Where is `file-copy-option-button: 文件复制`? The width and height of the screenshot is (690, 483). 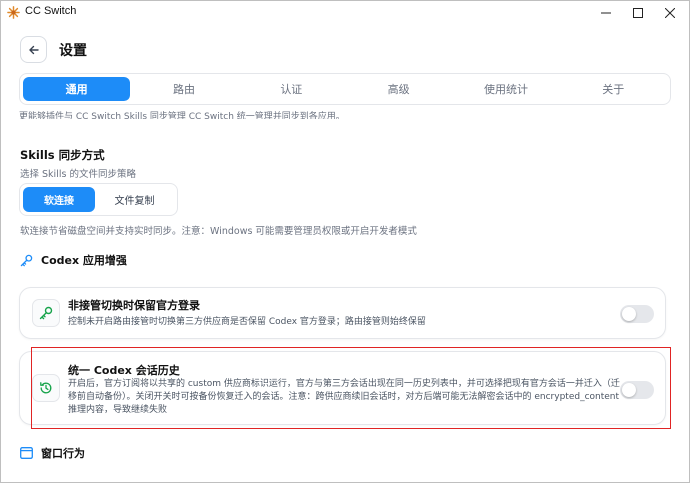 file-copy-option-button: 文件复制 is located at coordinates (134, 199).